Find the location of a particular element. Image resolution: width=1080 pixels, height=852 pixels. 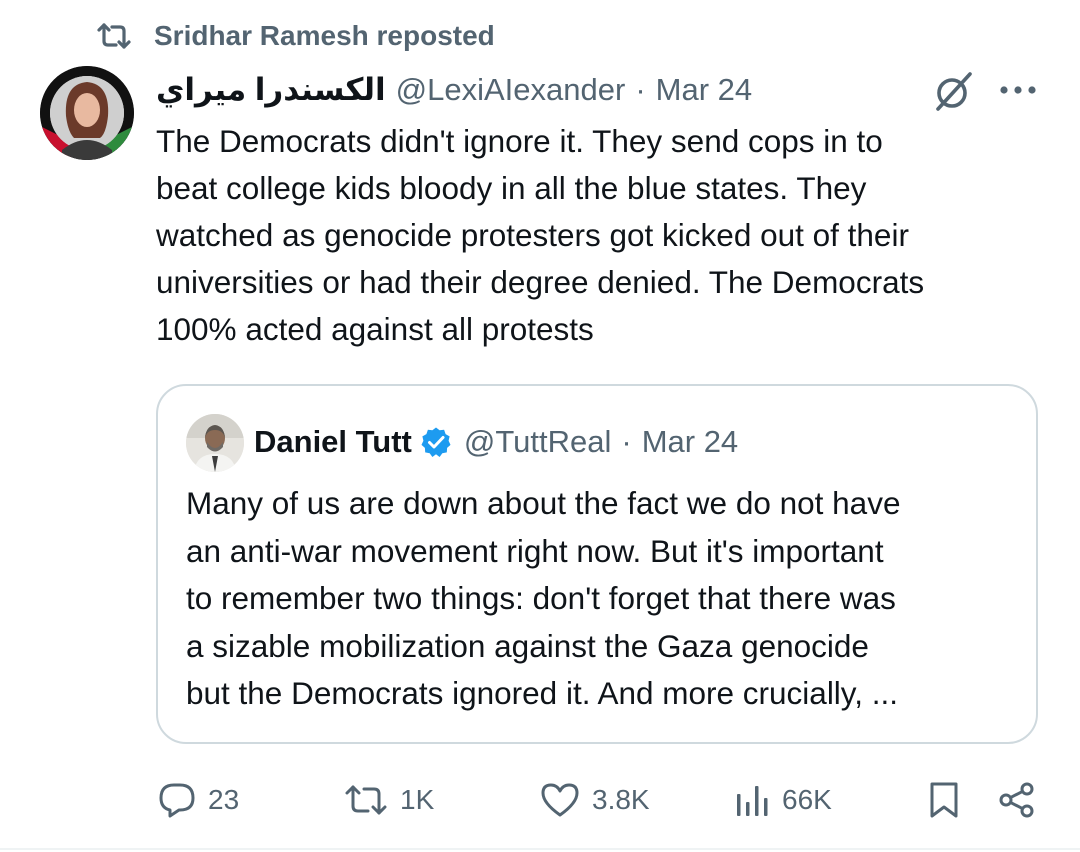

grok-button is located at coordinates (953, 91).